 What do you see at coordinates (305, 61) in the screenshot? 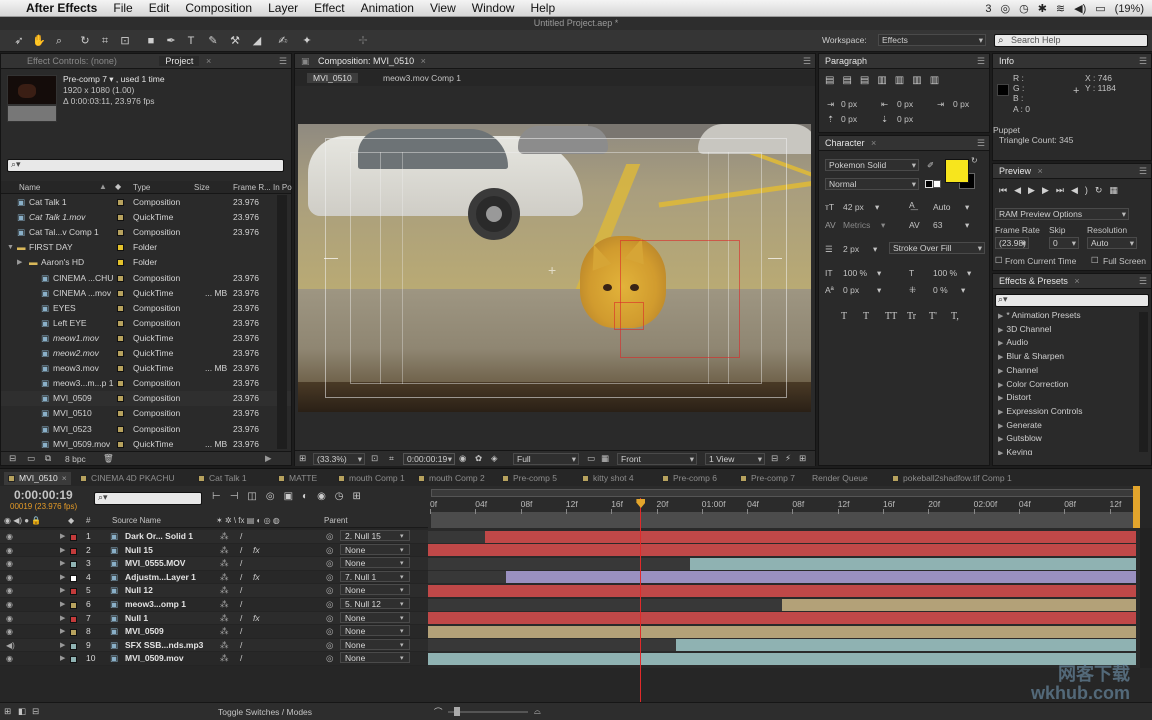
I see `lock-icon: ▣` at bounding box center [305, 61].